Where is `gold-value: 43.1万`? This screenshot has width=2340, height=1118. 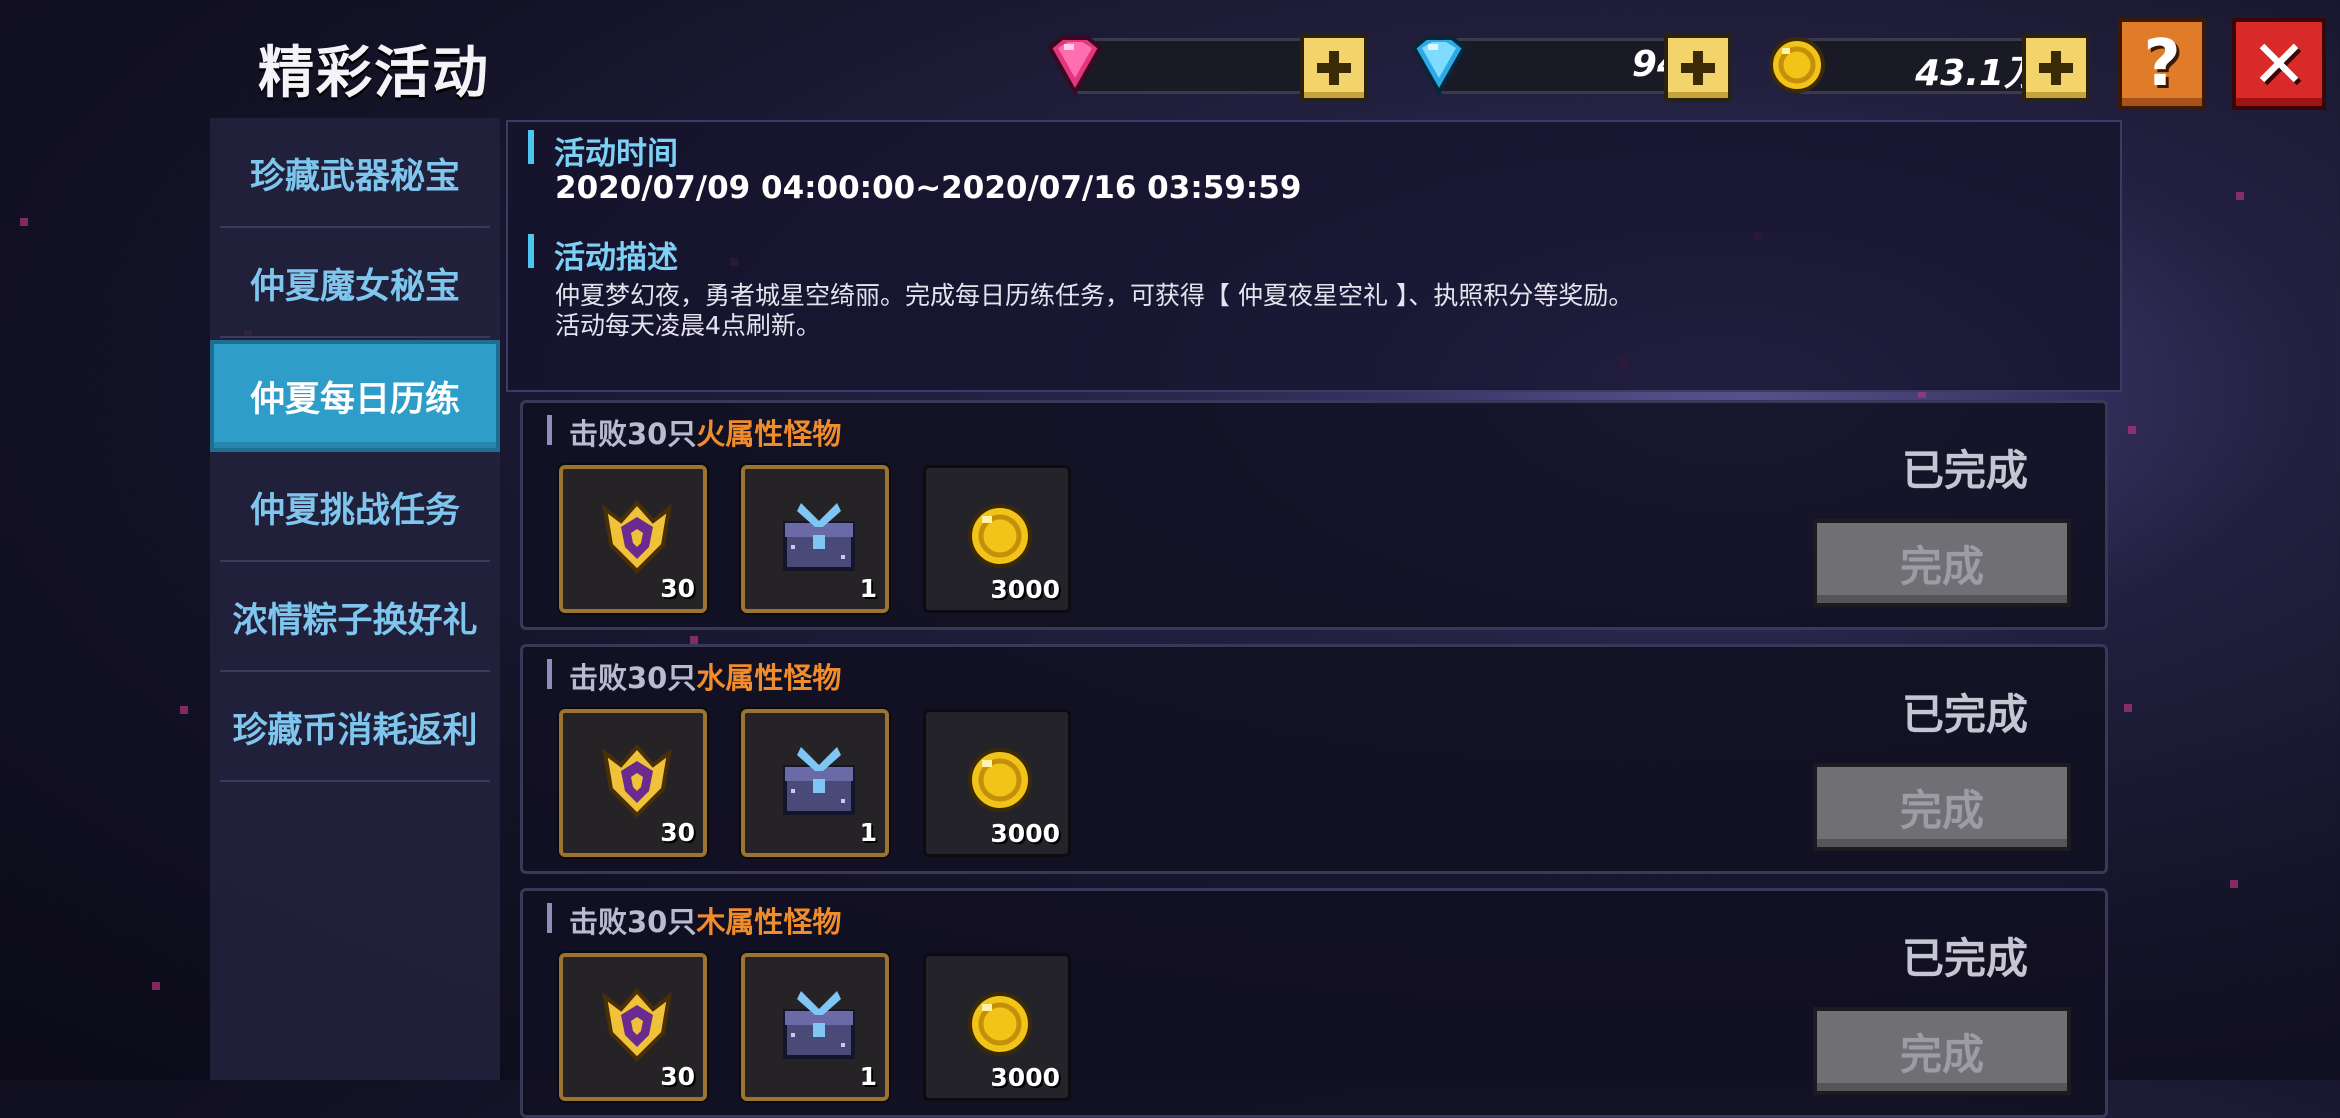
gold-value: 43.1万 is located at coordinates (1977, 73).